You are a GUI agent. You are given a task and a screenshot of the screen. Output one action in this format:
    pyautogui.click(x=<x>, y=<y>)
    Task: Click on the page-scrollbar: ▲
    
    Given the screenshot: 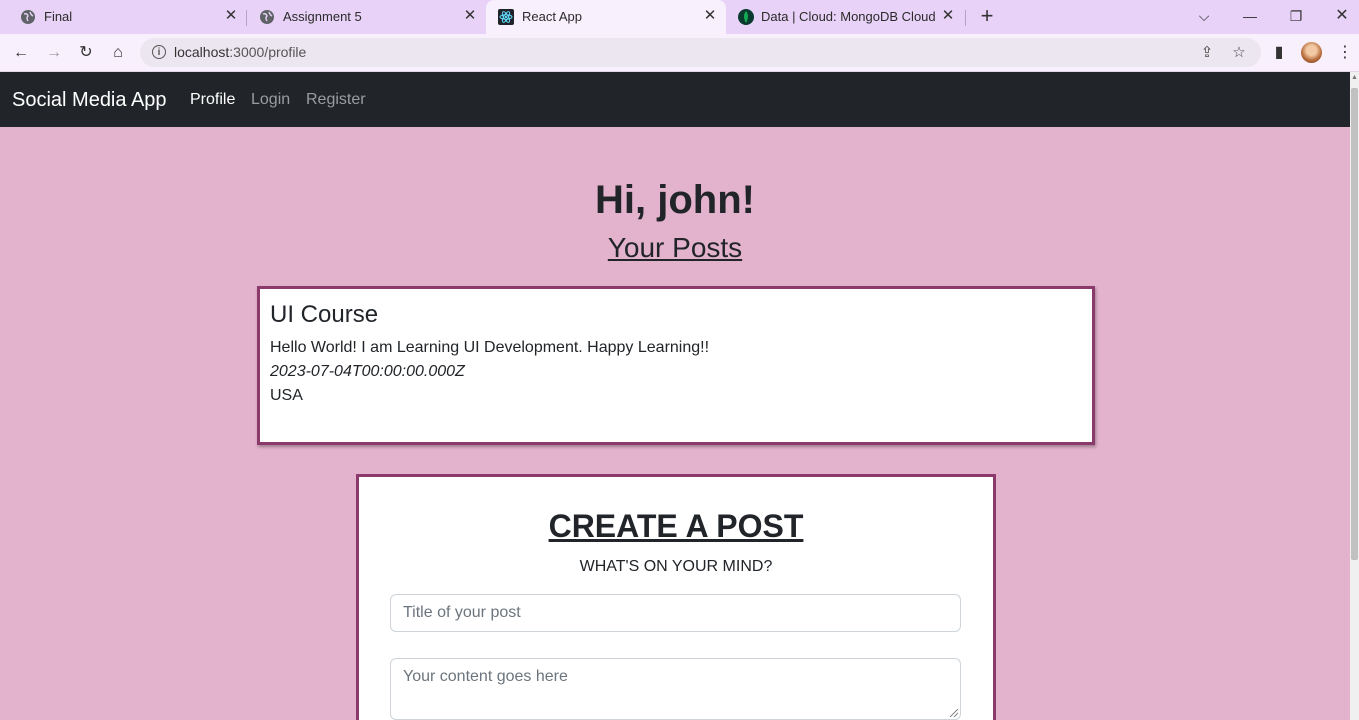 What is the action you would take?
    pyautogui.click(x=1354, y=396)
    